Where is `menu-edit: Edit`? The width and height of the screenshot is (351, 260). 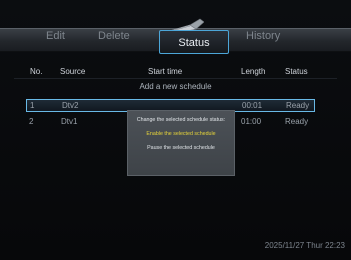
menu-edit: Edit is located at coordinates (55, 36).